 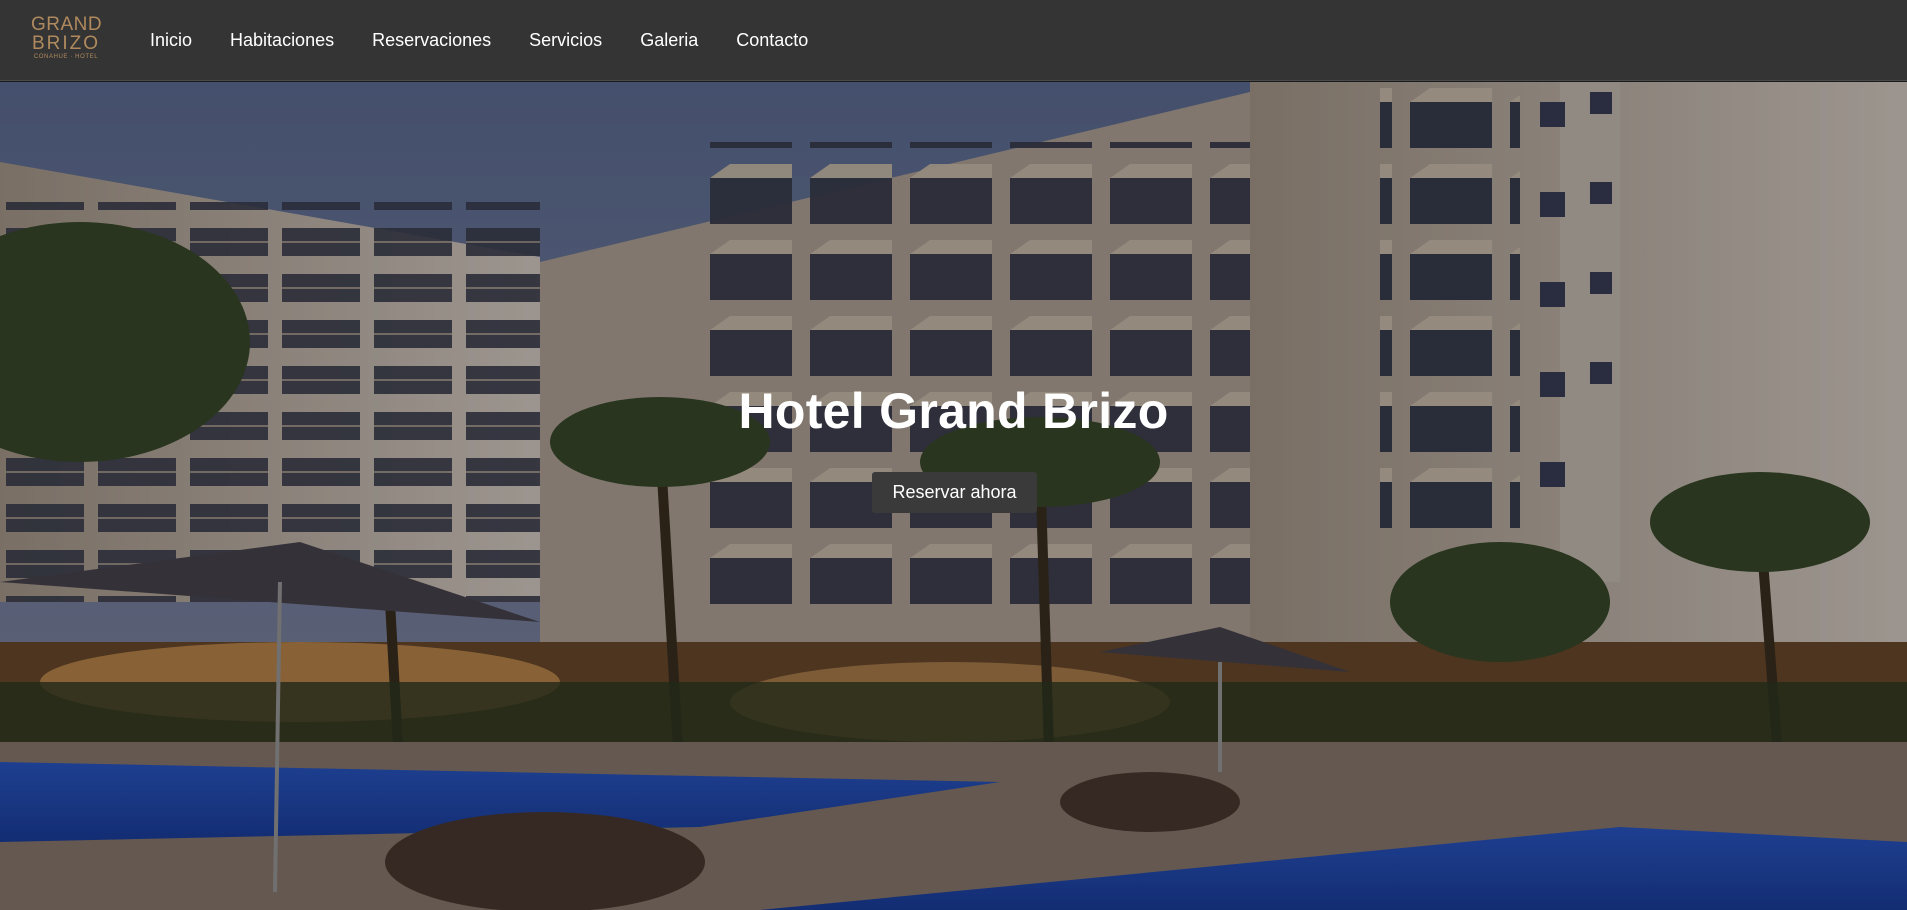 I want to click on nav-link-inicio: Inicio, so click(x=171, y=40).